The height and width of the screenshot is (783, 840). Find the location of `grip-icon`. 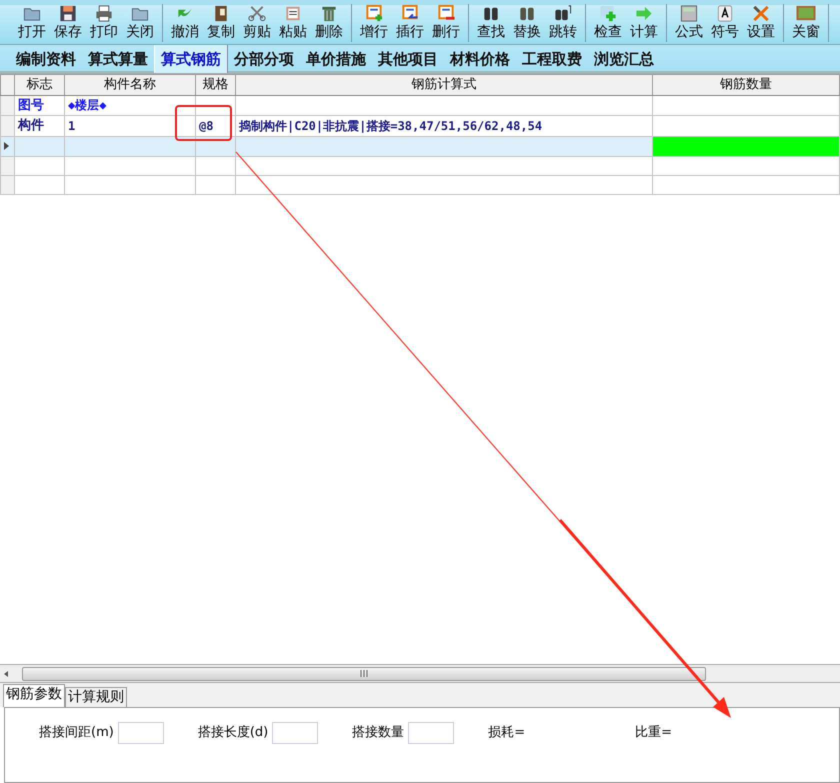

grip-icon is located at coordinates (364, 673).